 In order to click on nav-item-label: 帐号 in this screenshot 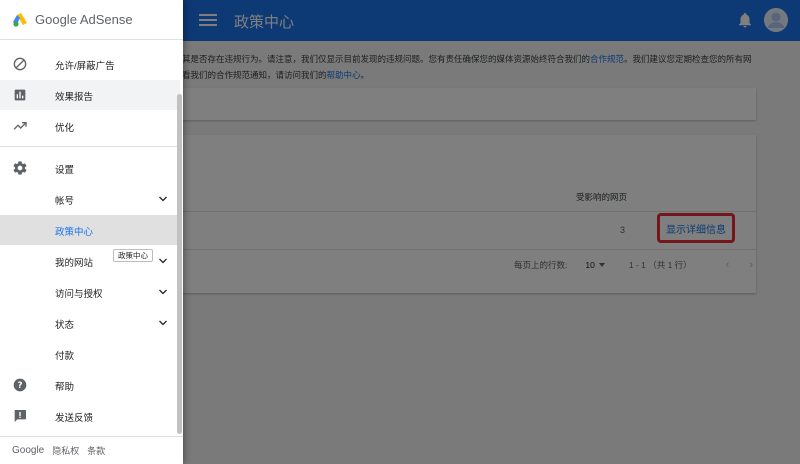, I will do `click(65, 201)`.